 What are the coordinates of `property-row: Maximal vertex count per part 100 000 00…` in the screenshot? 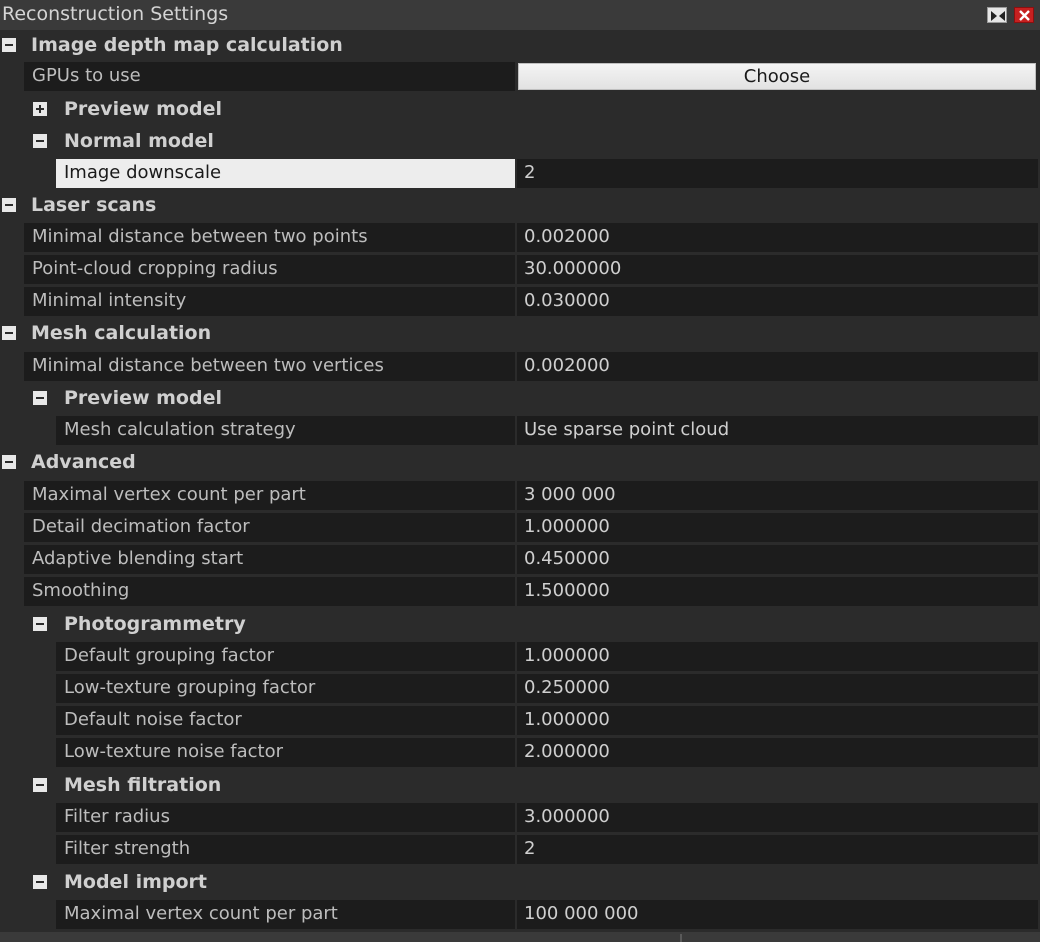 It's located at (520, 914).